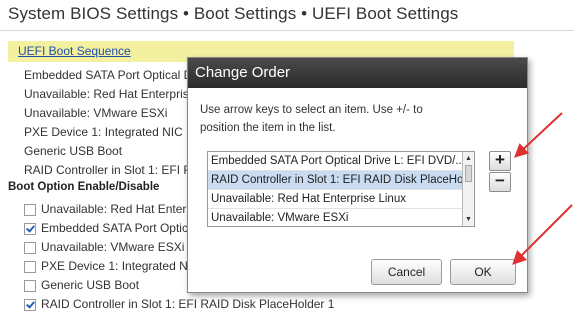 The width and height of the screenshot is (574, 314). Describe the element at coordinates (110, 94) in the screenshot. I see `sequence-item: Unavailable: Red Hat Enterprise` at that location.